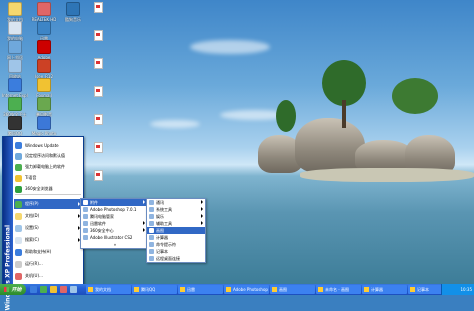 The image size is (474, 311). I want to click on programs-item: Adobe Photoshop 7.0.1, so click(114, 209).